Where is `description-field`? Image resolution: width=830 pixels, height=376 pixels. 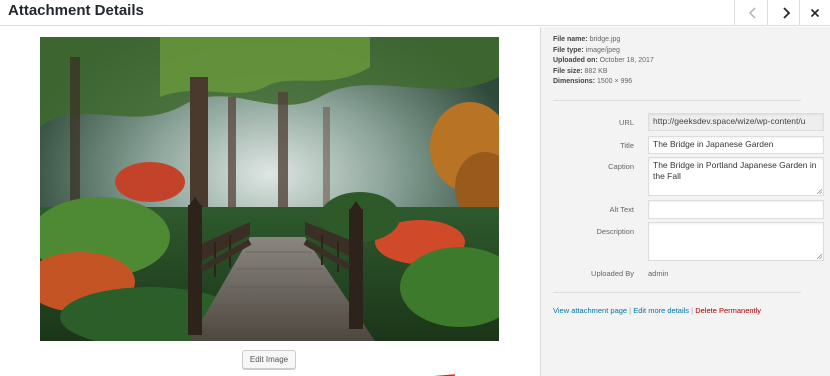
description-field is located at coordinates (736, 241).